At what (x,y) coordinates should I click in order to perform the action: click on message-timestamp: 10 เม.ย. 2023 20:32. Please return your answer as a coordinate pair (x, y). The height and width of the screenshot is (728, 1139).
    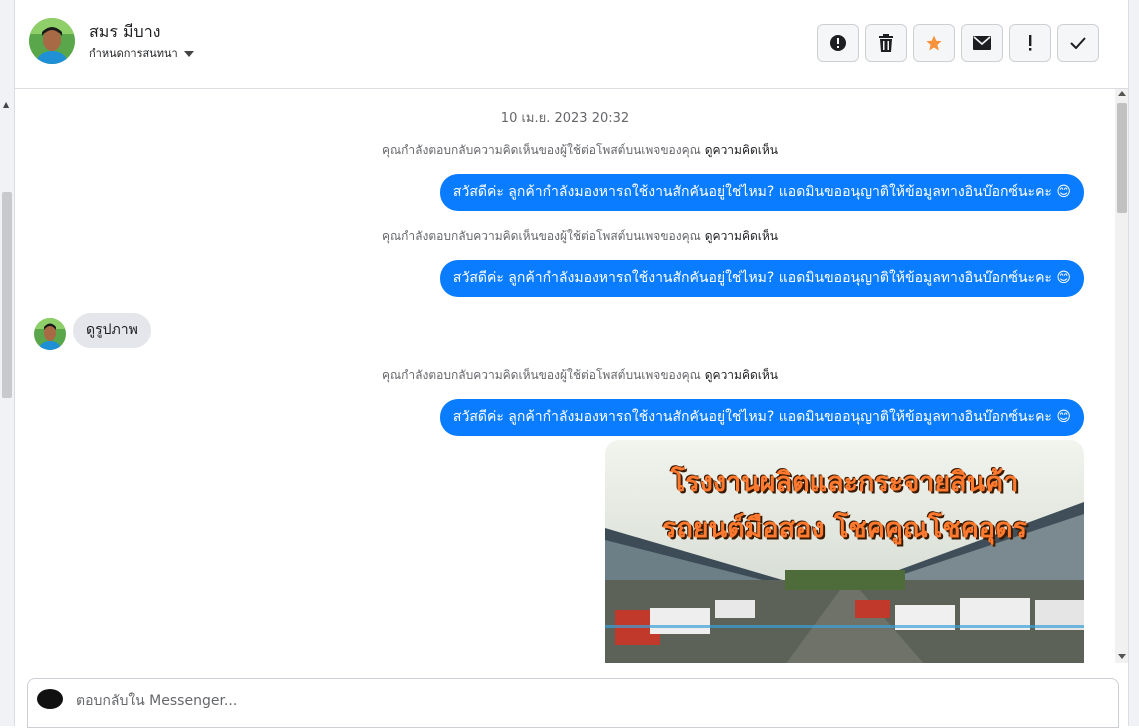
    Looking at the image, I should click on (565, 118).